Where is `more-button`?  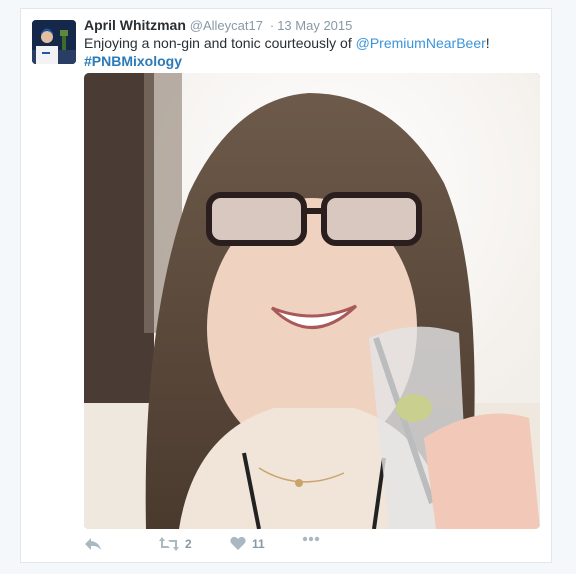
more-button is located at coordinates (311, 539).